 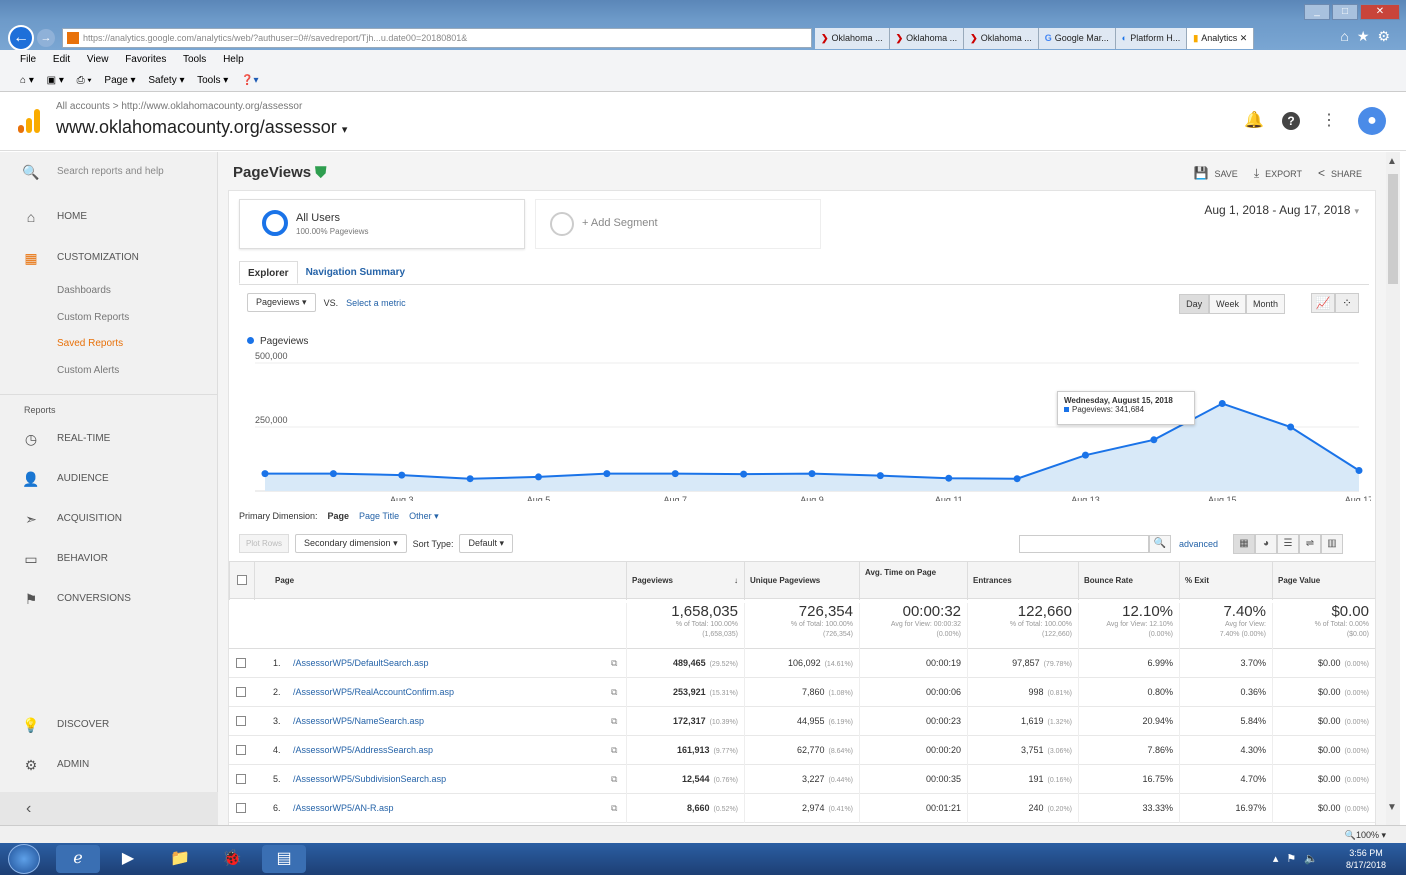 I want to click on safety-menu: Safety ▾, so click(x=166, y=80).